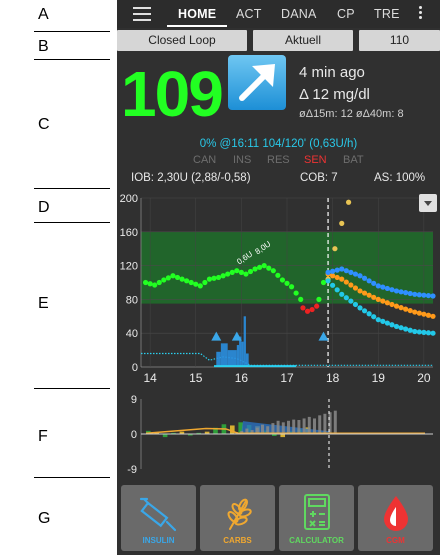 The height and width of the screenshot is (555, 440). I want to click on y-tick-label: 160, so click(129, 233).